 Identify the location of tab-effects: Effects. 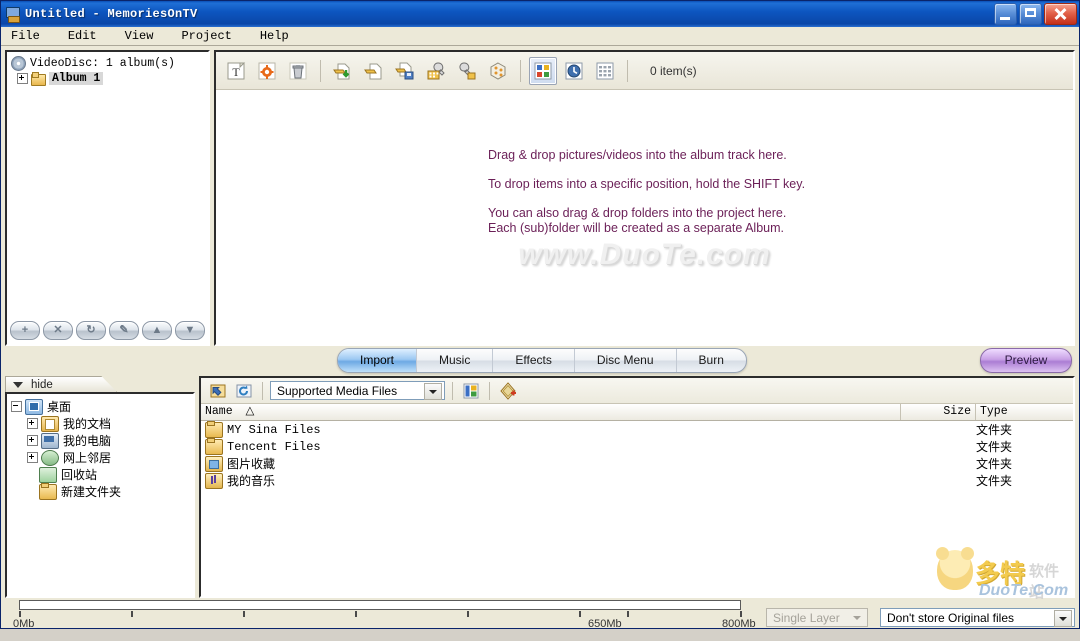
(534, 360).